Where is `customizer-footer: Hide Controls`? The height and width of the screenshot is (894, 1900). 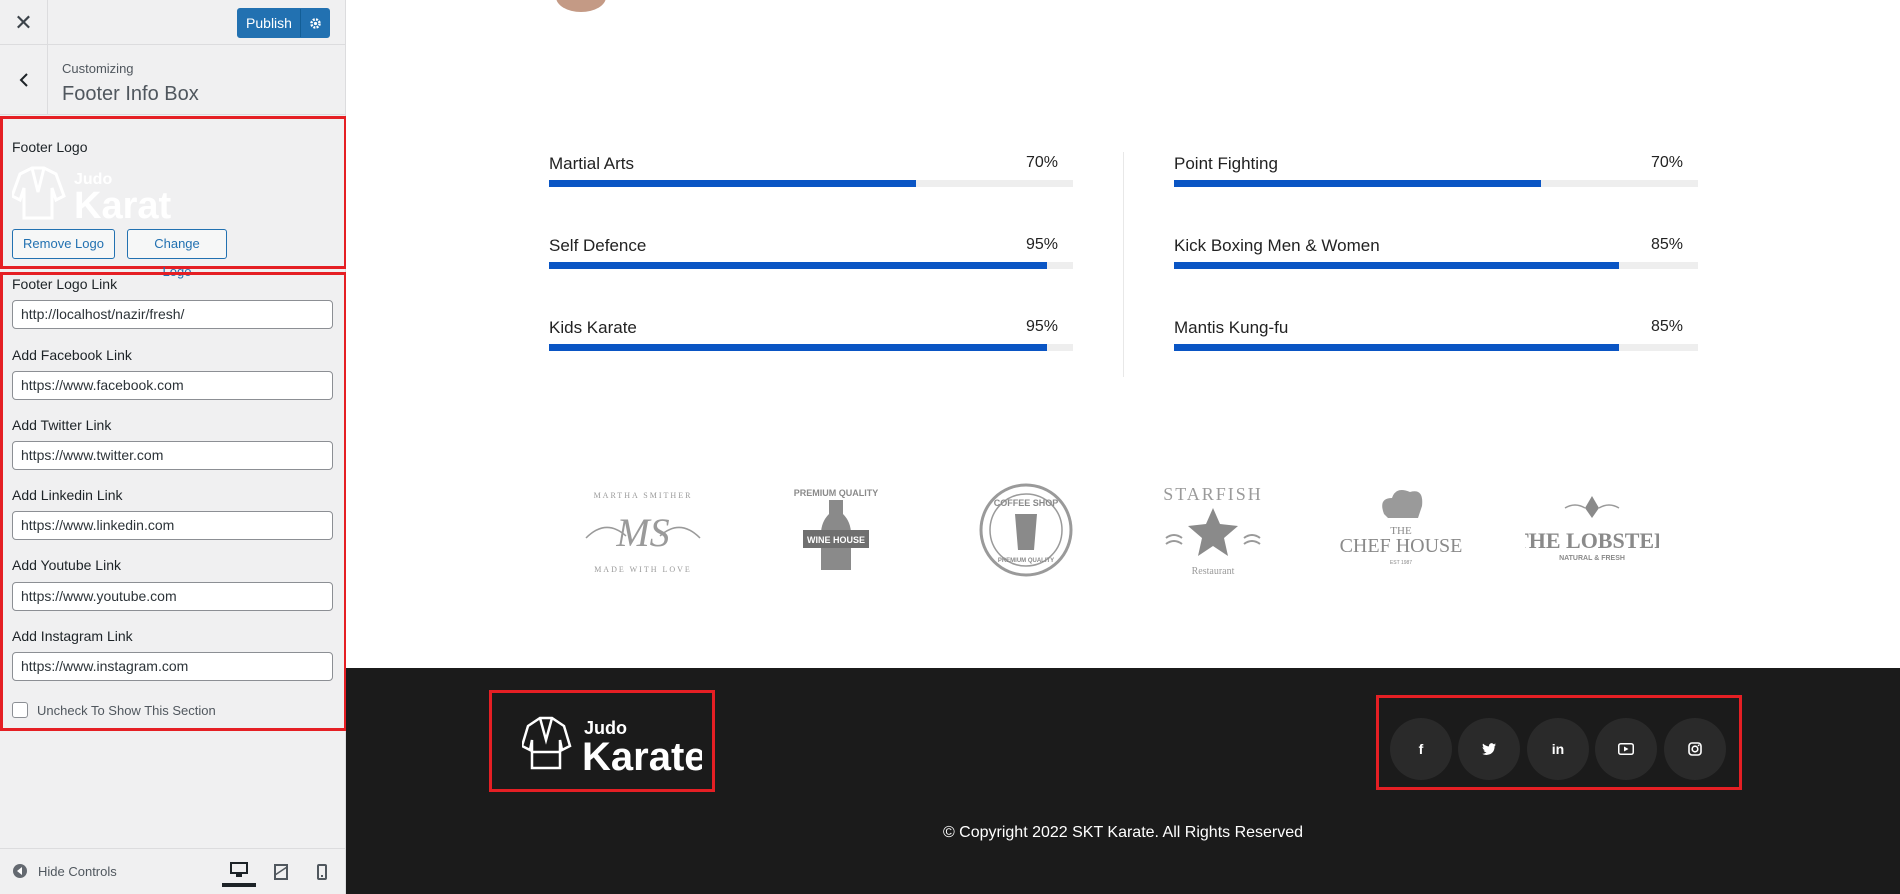 customizer-footer: Hide Controls is located at coordinates (172, 871).